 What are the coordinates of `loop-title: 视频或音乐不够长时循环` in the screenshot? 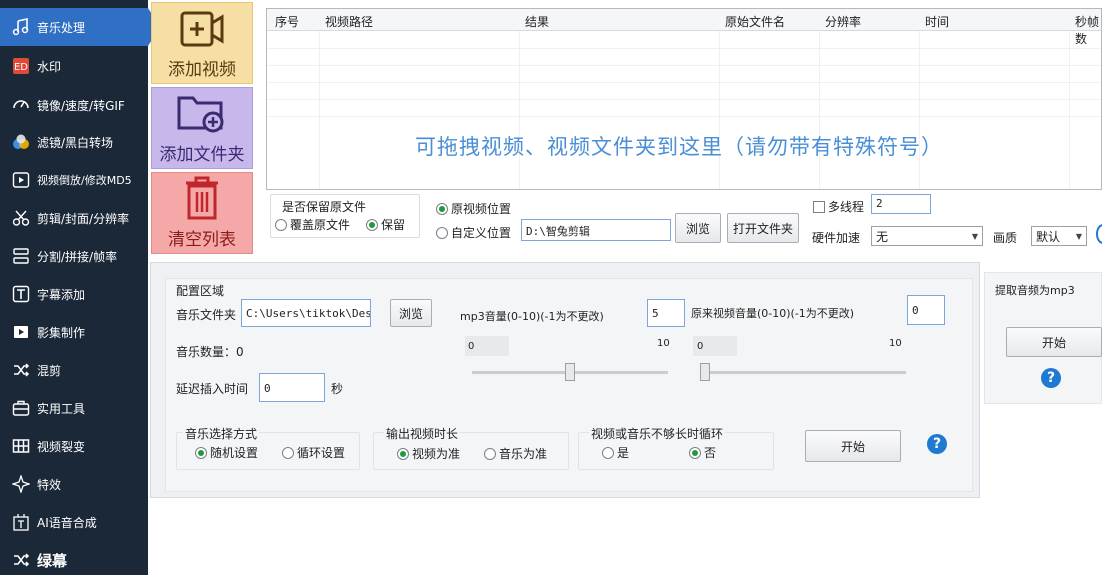 It's located at (657, 433).